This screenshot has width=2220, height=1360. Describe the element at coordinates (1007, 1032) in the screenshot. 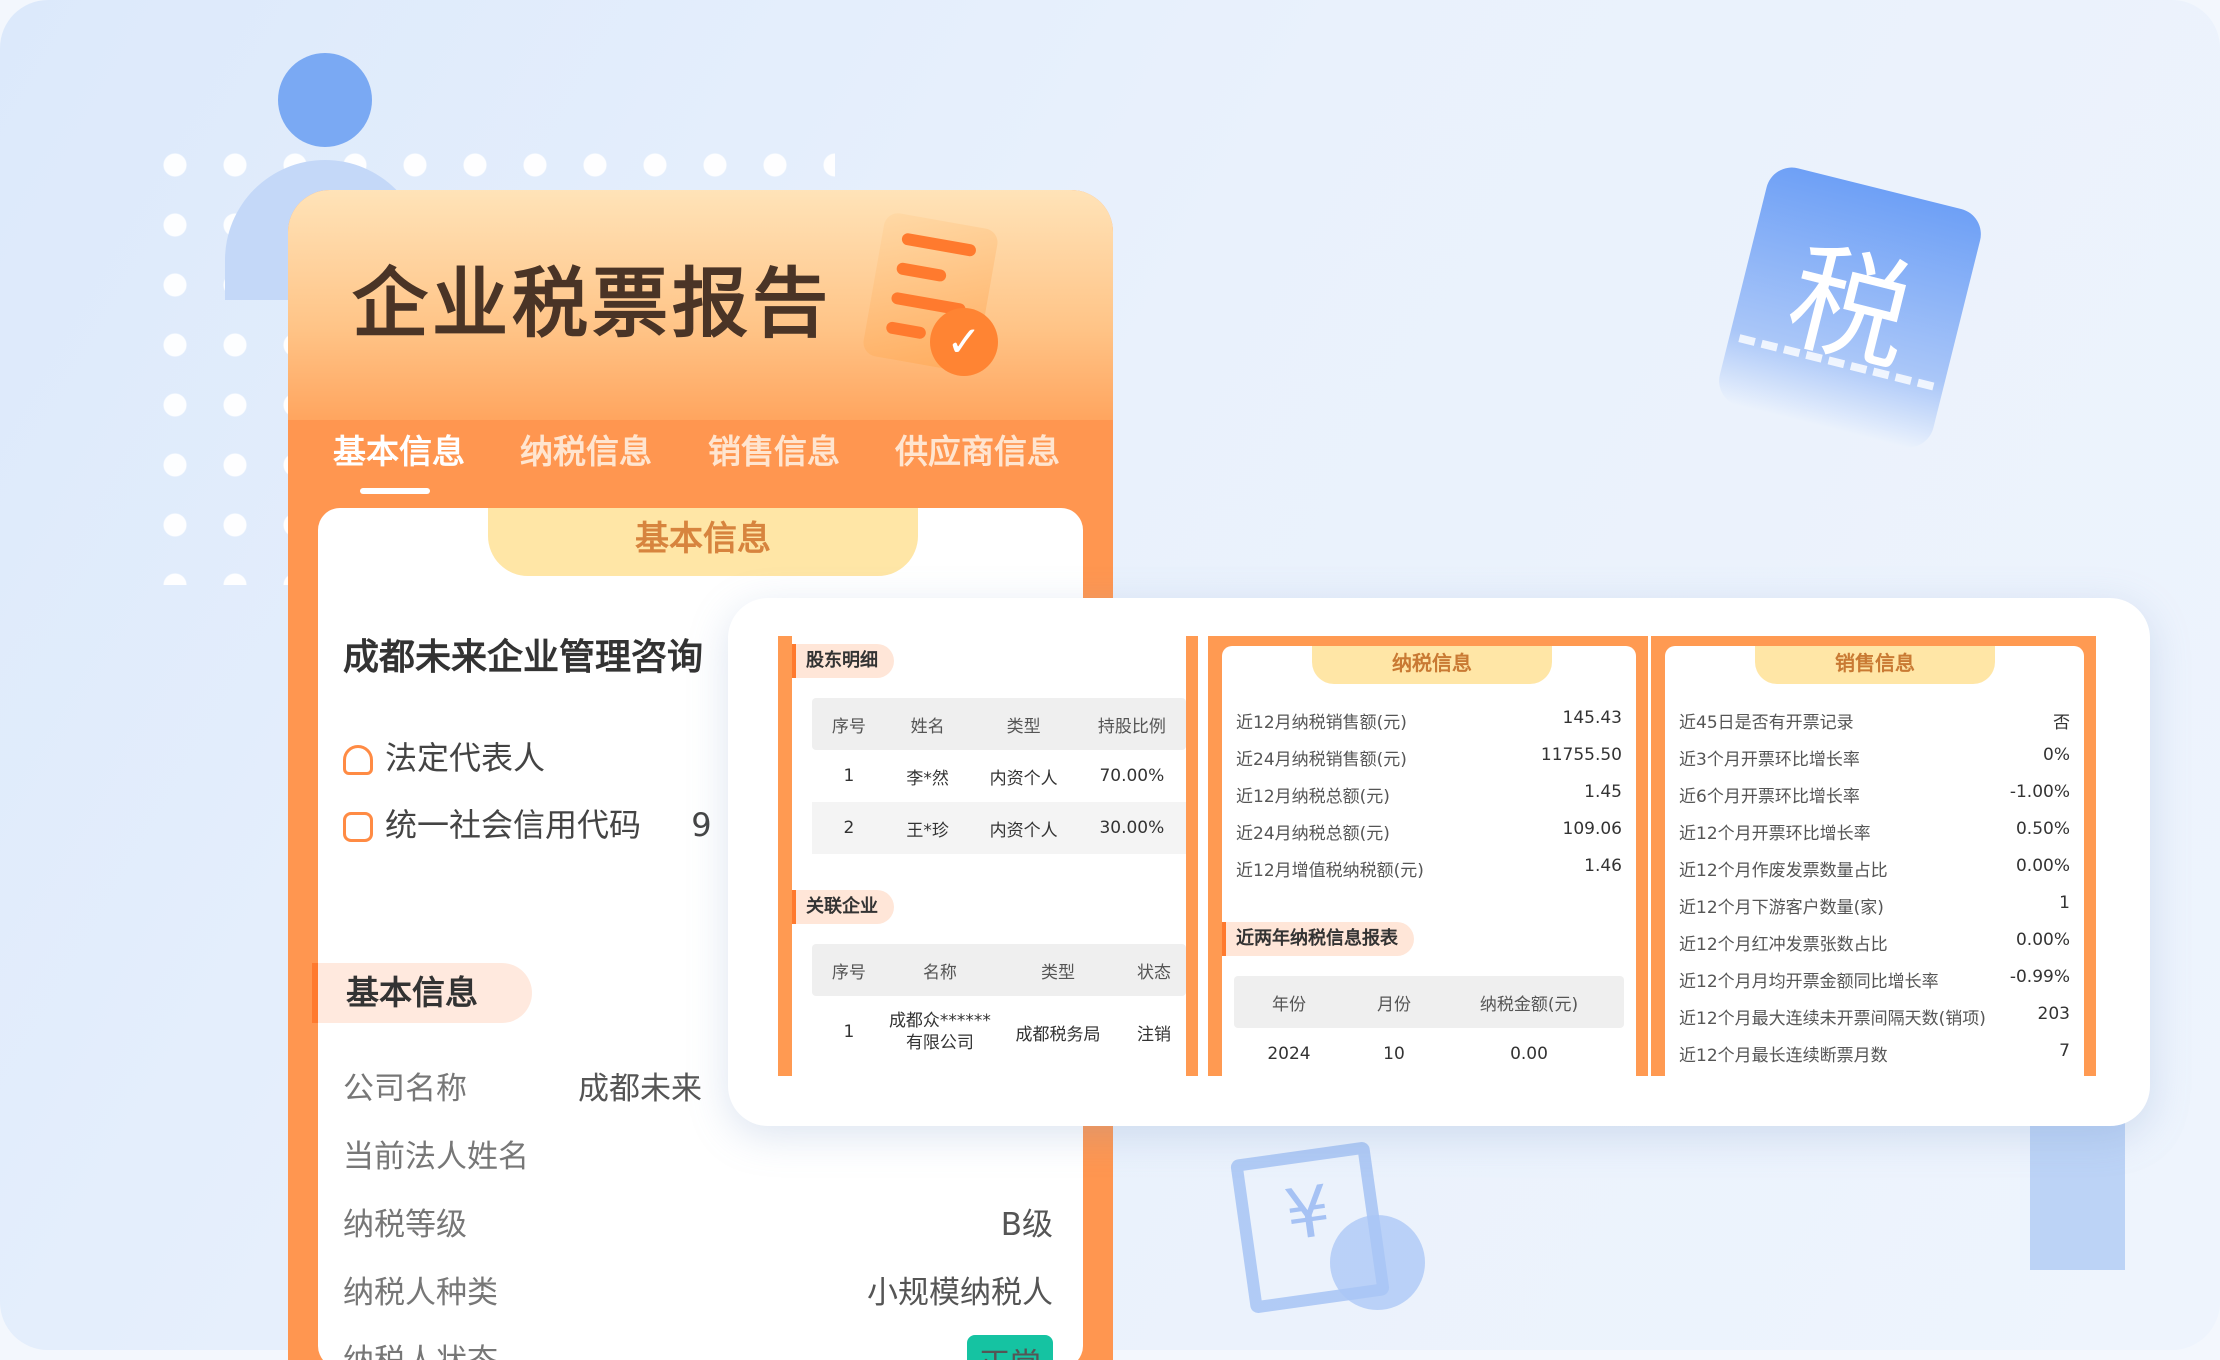

I see `table-row: 1 成都众******有限公司 成都税务局 注销` at that location.